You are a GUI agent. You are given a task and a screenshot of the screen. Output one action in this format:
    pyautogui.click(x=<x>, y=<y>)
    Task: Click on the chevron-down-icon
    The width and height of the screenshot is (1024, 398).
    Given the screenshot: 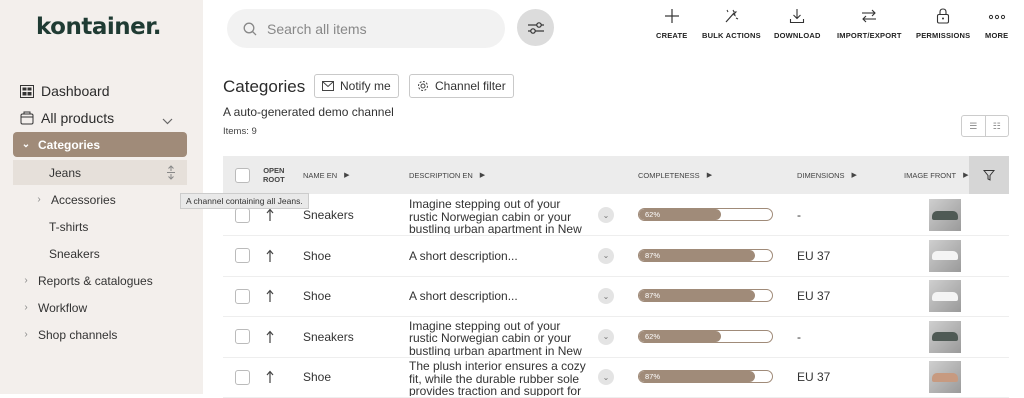 What is the action you would take?
    pyautogui.click(x=167, y=120)
    